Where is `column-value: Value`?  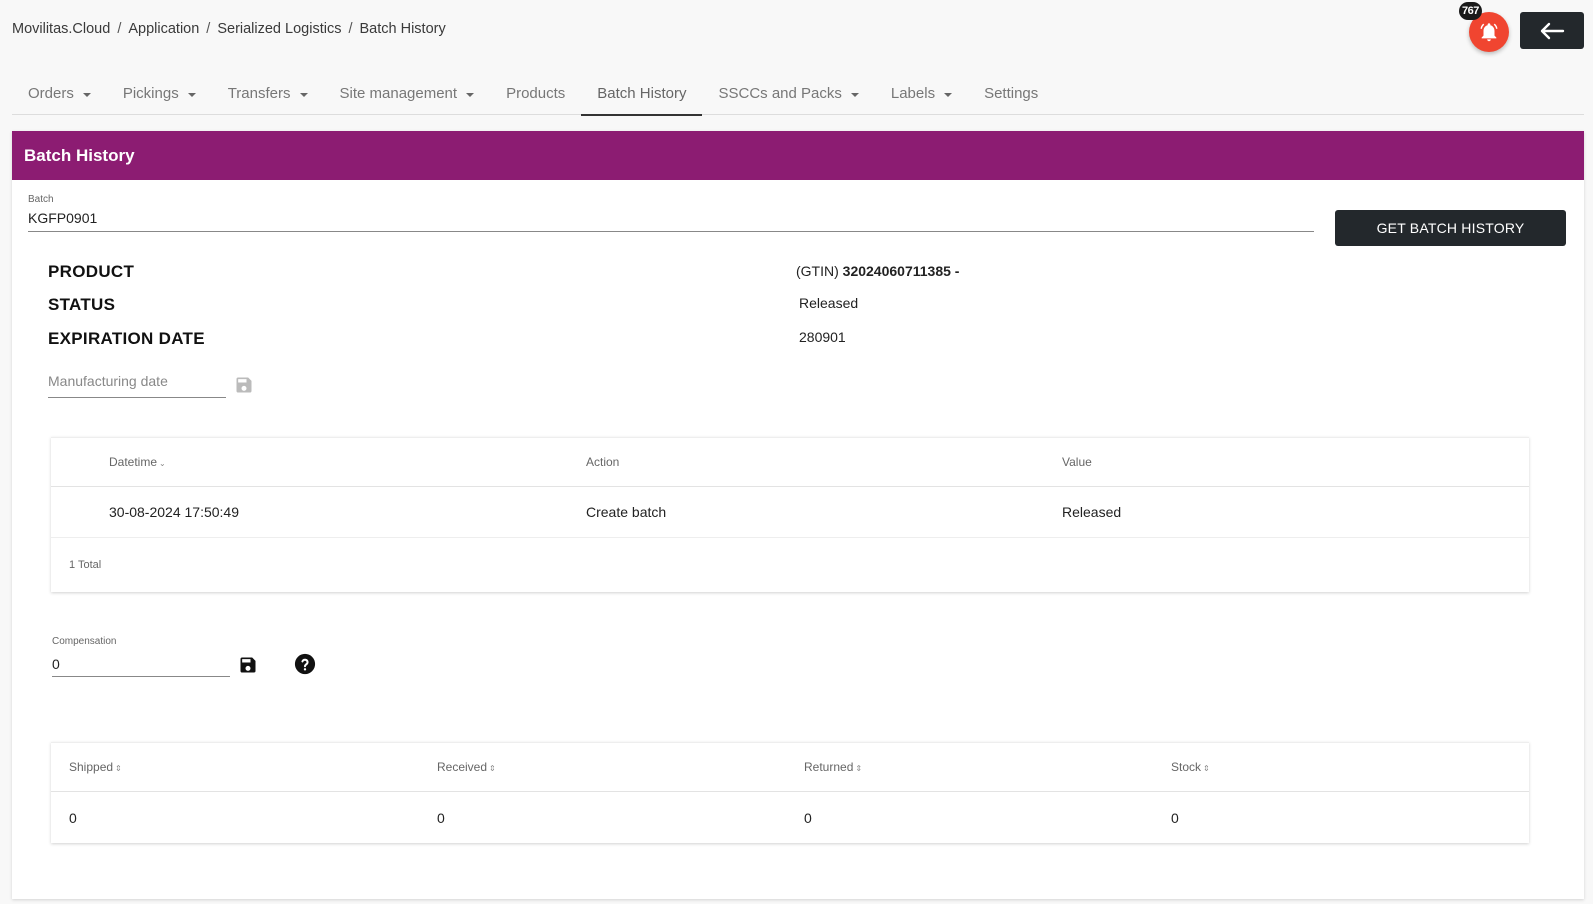 column-value: Value is located at coordinates (1077, 462).